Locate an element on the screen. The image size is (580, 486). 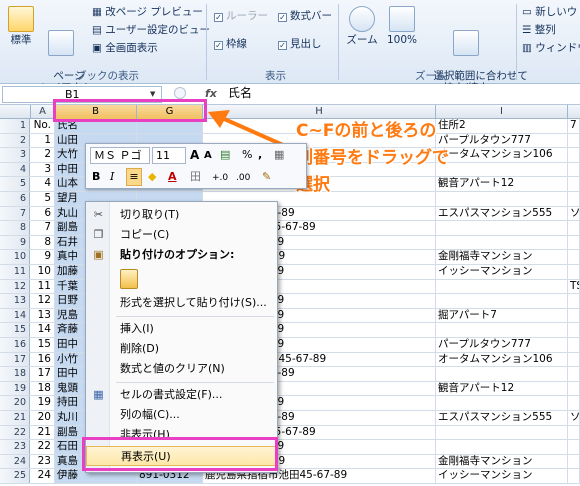
italic-button: I is located at coordinates (112, 177).